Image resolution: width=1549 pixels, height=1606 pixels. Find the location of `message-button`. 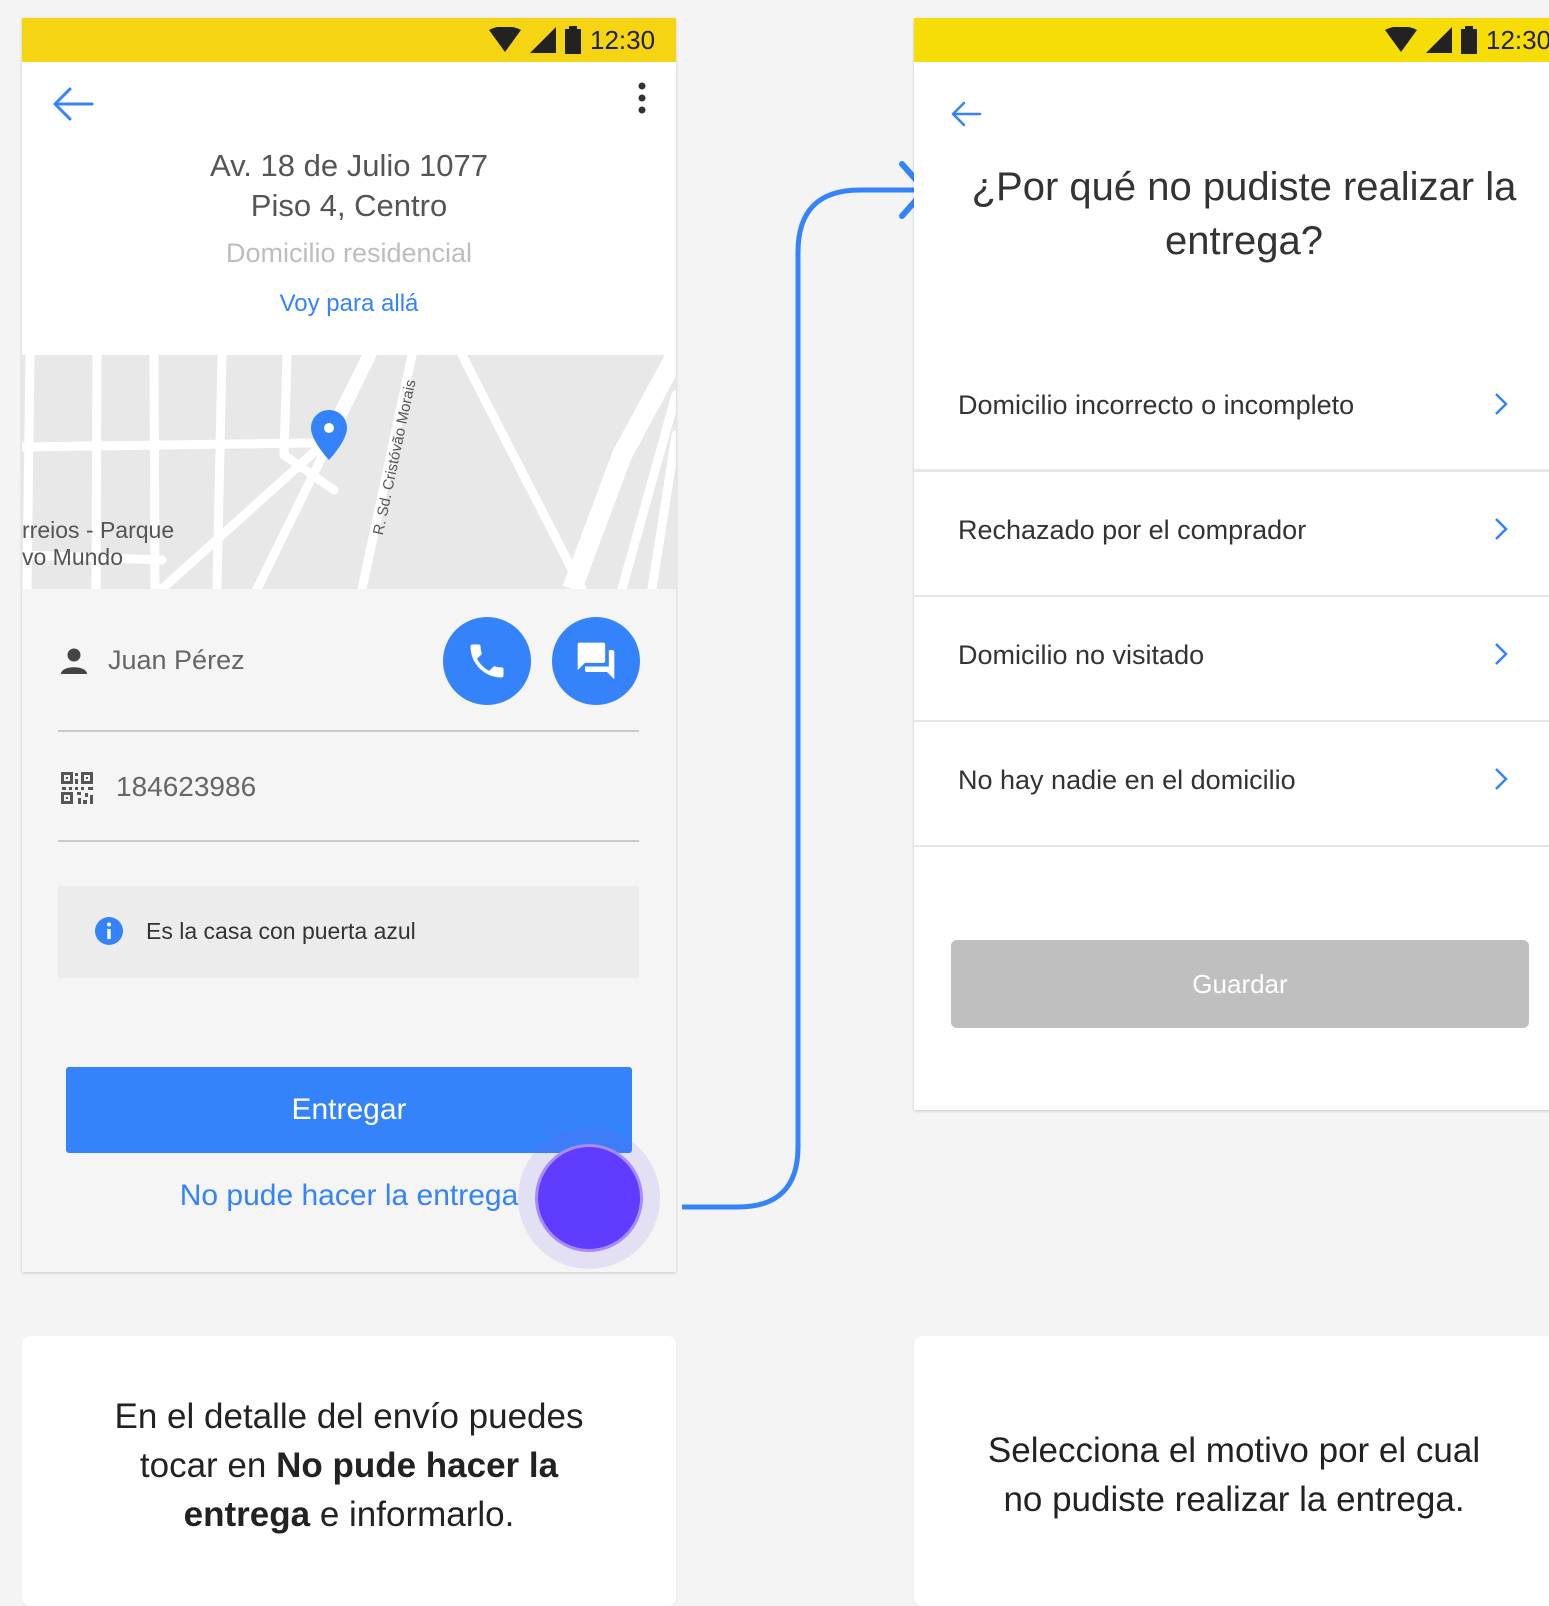

message-button is located at coordinates (596, 661).